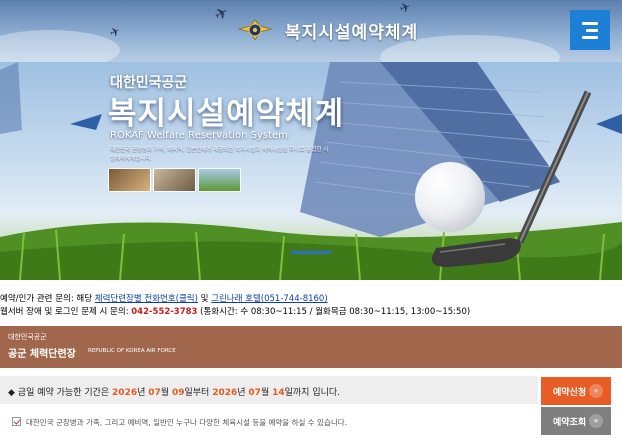  Describe the element at coordinates (154, 393) in the screenshot. I see `start-month: 07` at that location.